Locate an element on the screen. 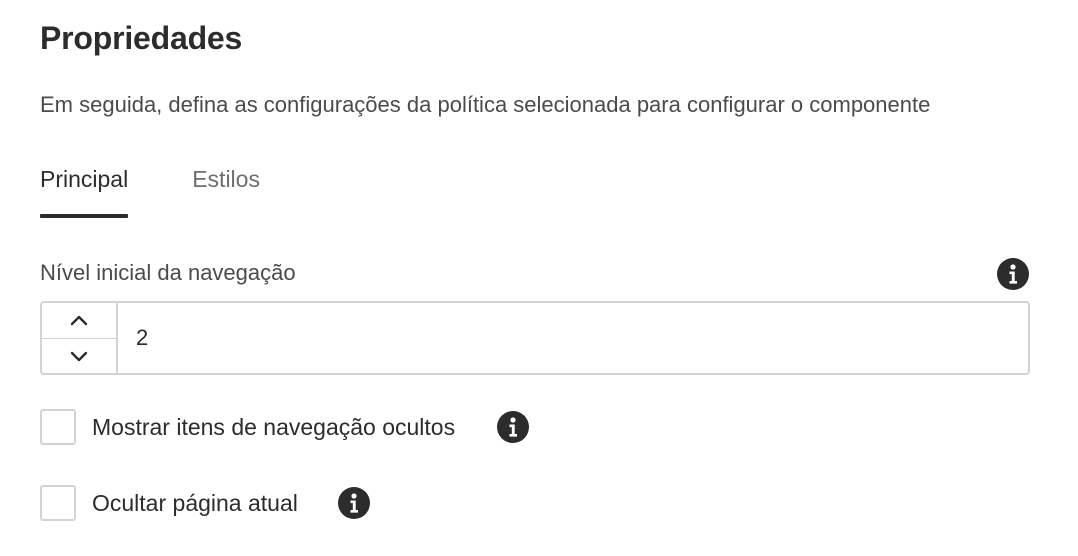 The width and height of the screenshot is (1078, 556). stepper-buttons is located at coordinates (80, 338).